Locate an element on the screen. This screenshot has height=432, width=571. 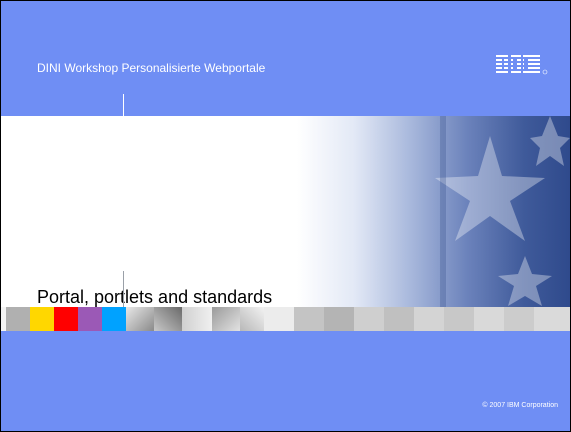
ibm-logo is located at coordinates (522, 65).